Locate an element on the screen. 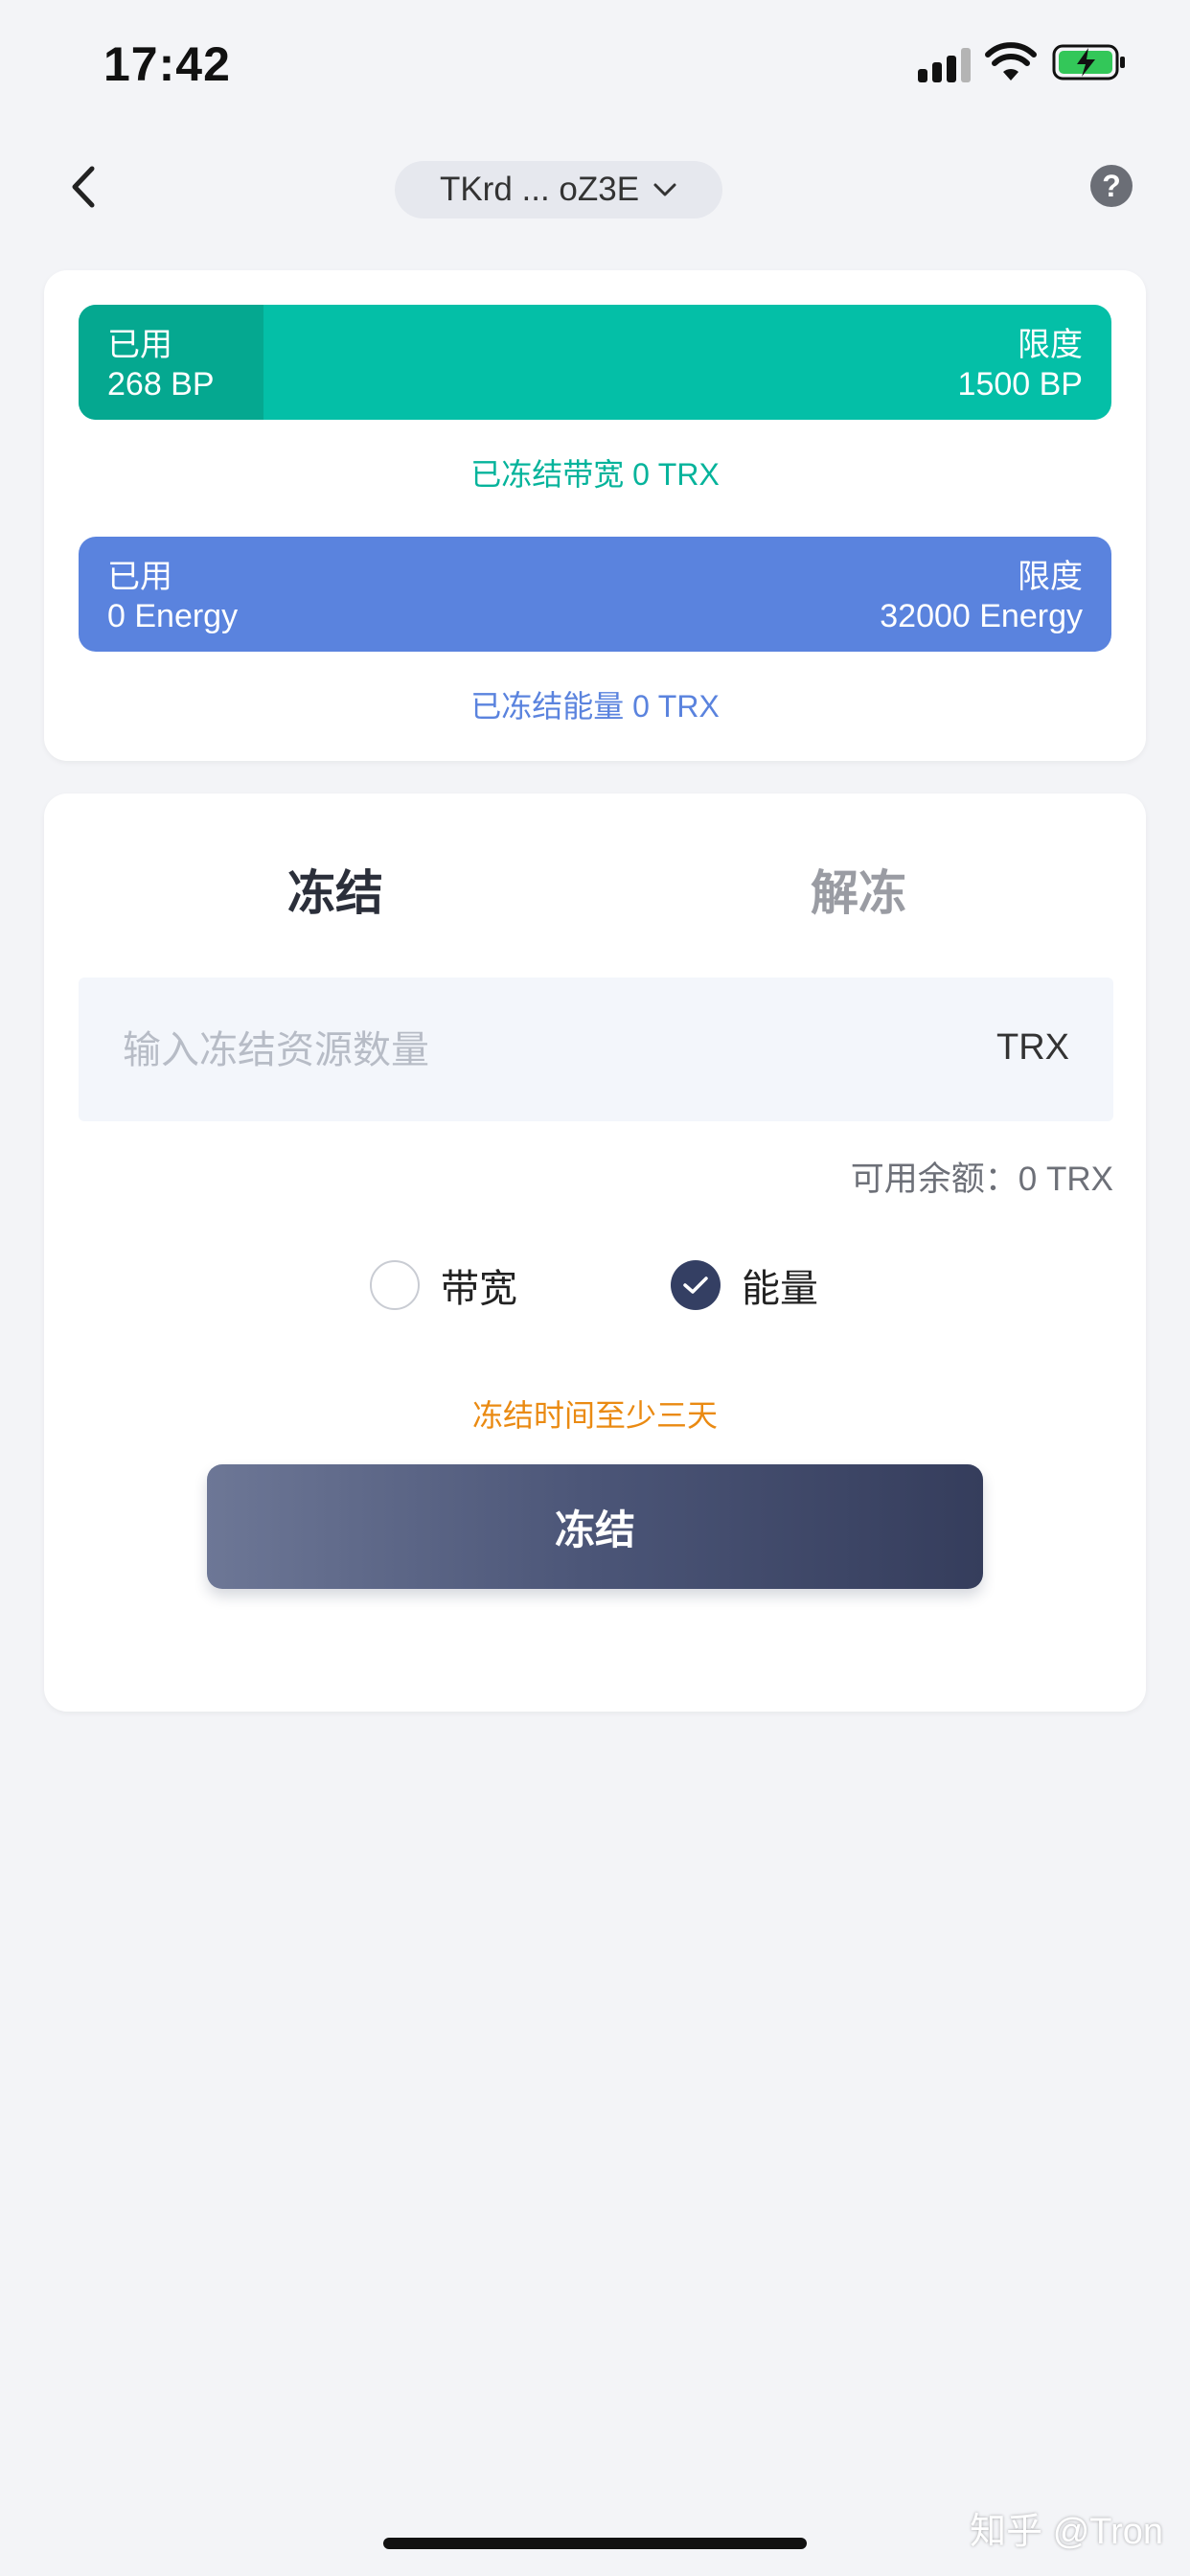 This screenshot has height=2576, width=1190. bandwidth-limit-label: 限度 is located at coordinates (1050, 345).